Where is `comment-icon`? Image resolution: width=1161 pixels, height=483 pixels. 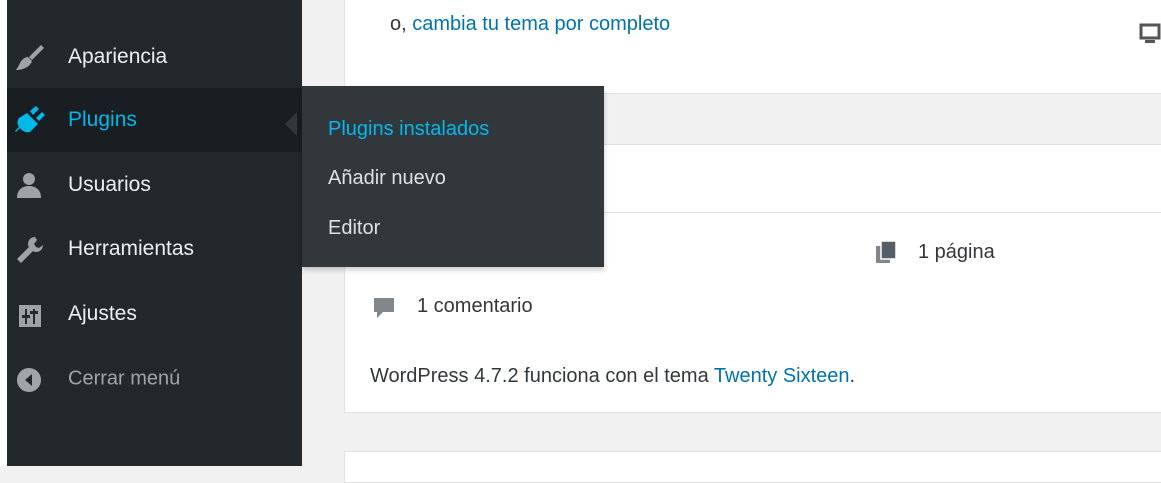 comment-icon is located at coordinates (384, 308).